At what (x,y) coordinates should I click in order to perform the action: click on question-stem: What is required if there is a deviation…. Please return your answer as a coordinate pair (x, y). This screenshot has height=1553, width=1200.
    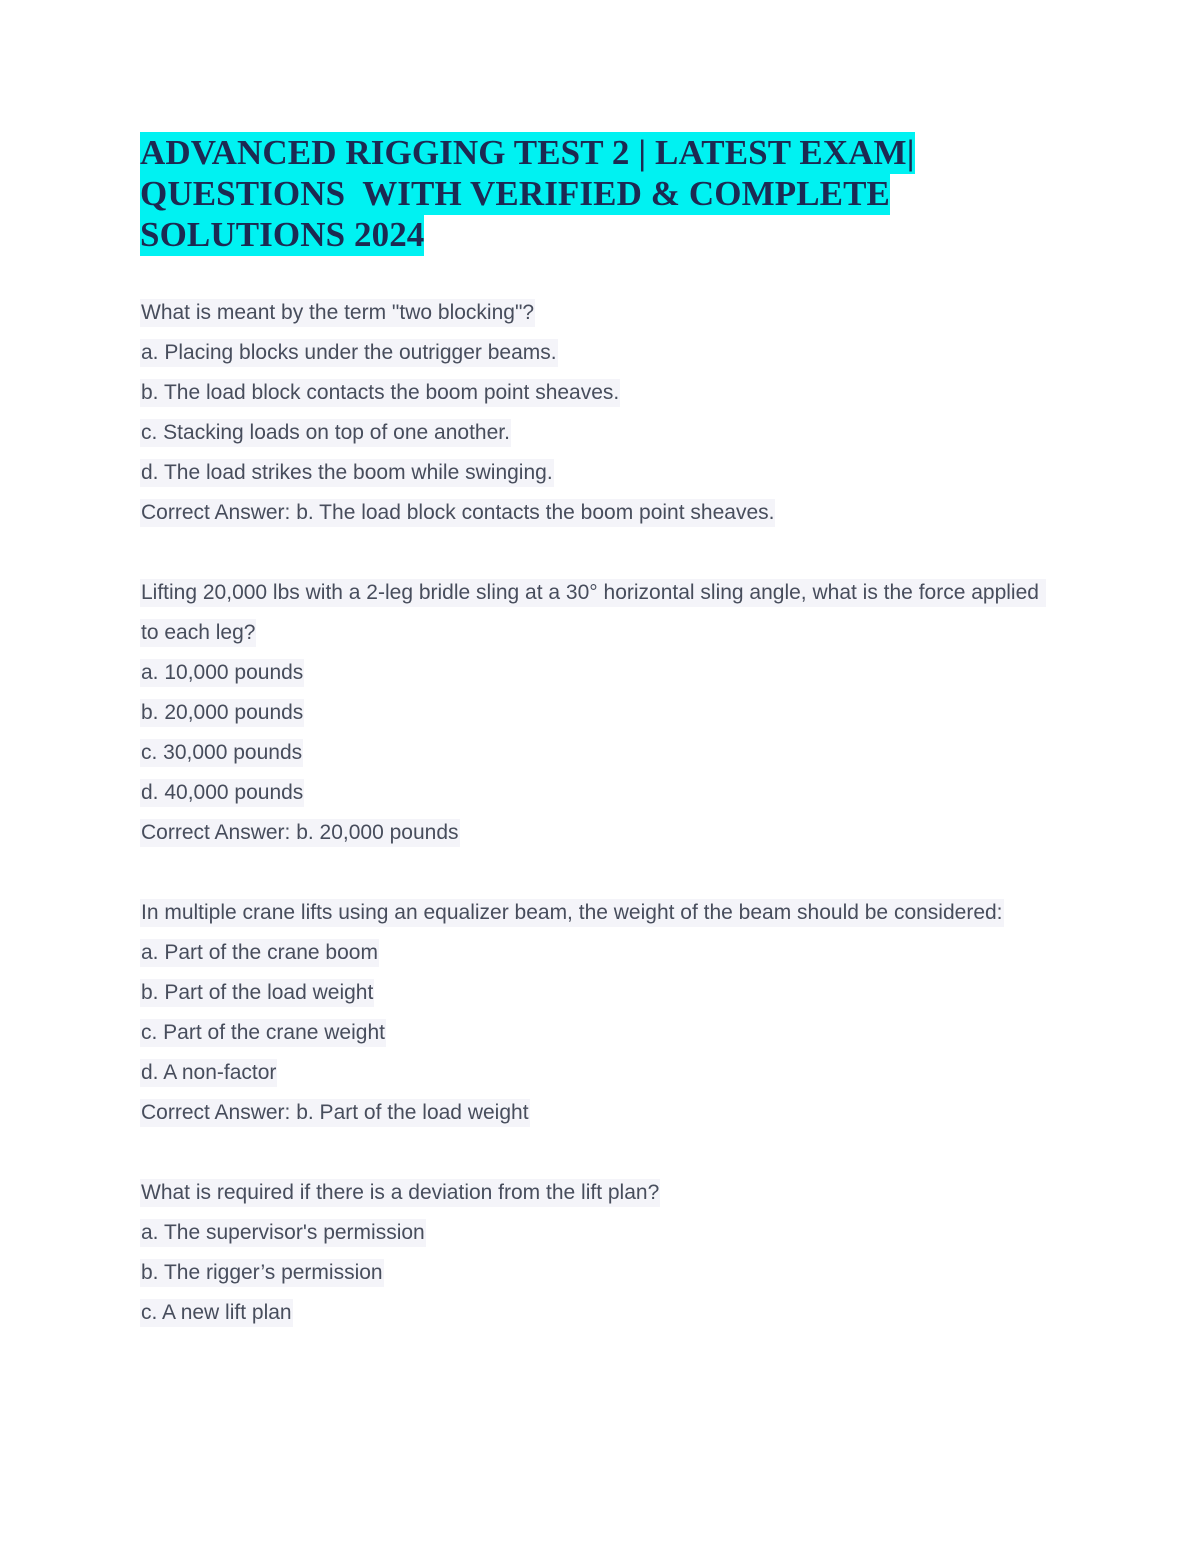
    Looking at the image, I should click on (590, 1193).